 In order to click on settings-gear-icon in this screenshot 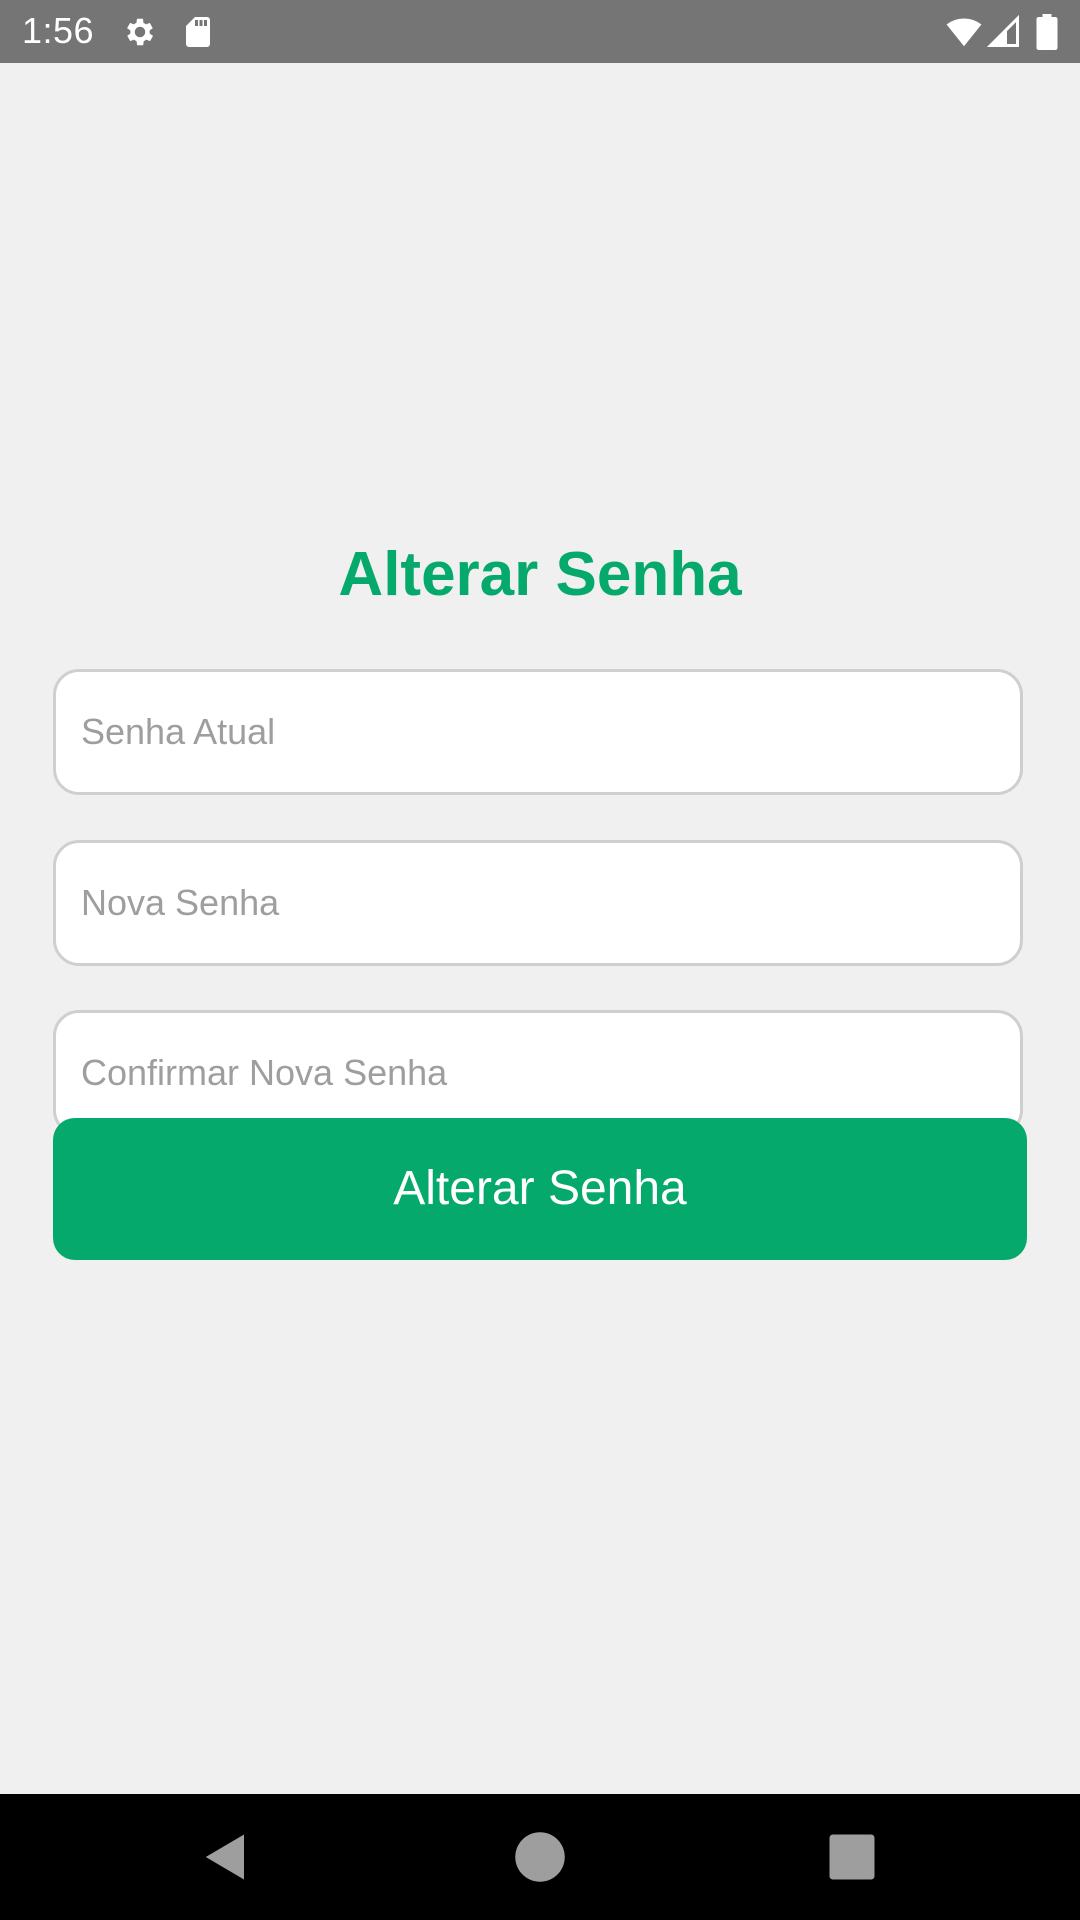, I will do `click(140, 32)`.